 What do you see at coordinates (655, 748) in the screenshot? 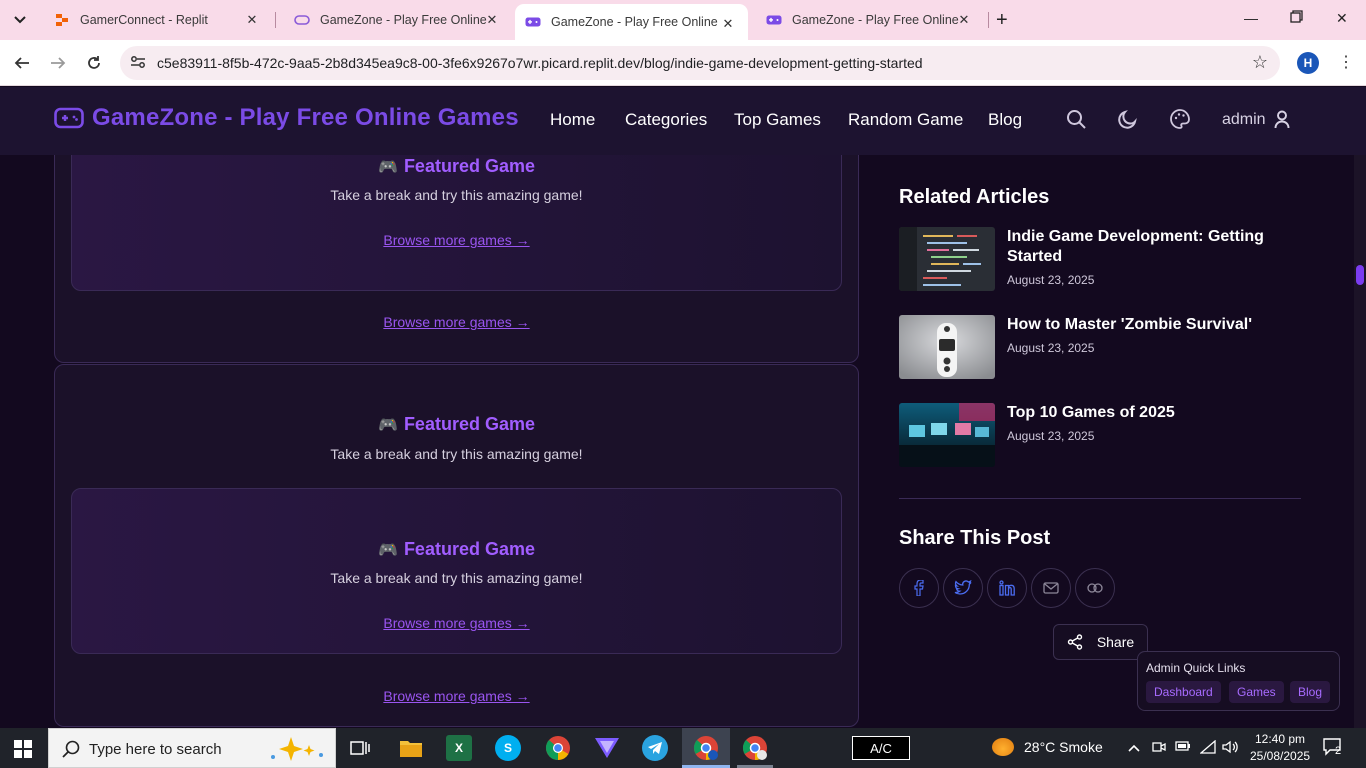
I see `telegram-icon` at bounding box center [655, 748].